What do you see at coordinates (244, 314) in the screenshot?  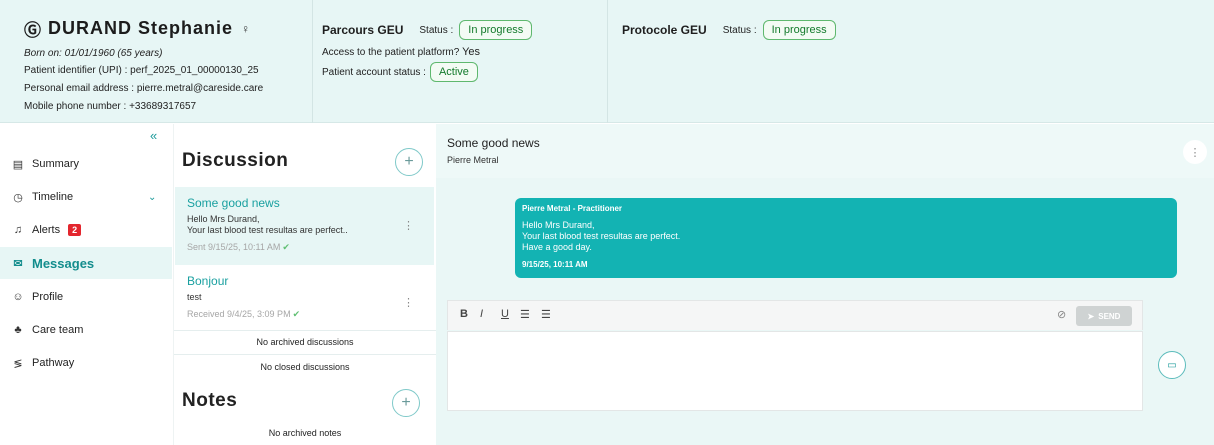 I see `thread-meta: Received 9/4/25, 3:09 PM ✔` at bounding box center [244, 314].